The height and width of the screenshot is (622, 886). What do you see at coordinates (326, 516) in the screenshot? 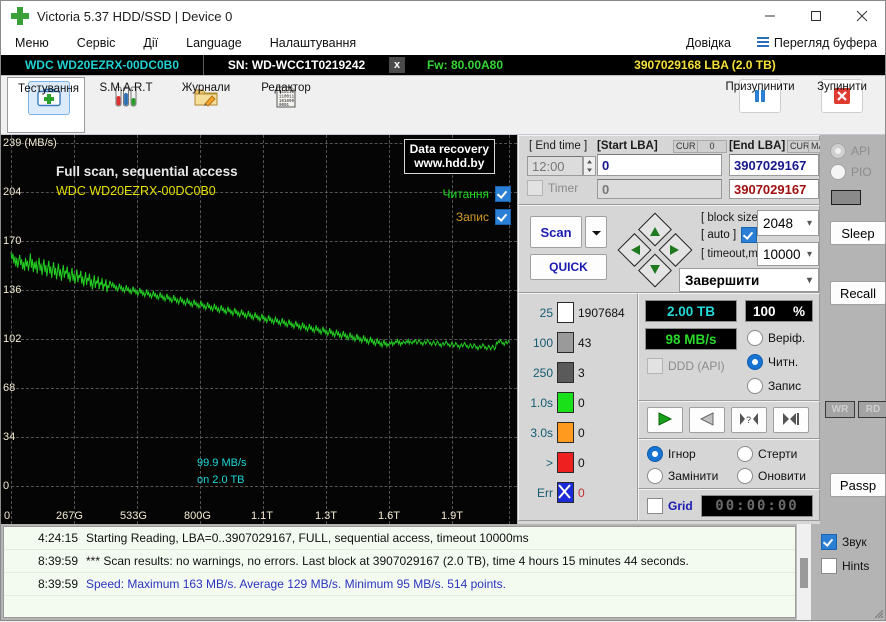
I see `x-tick-5: 1.3T` at bounding box center [326, 516].